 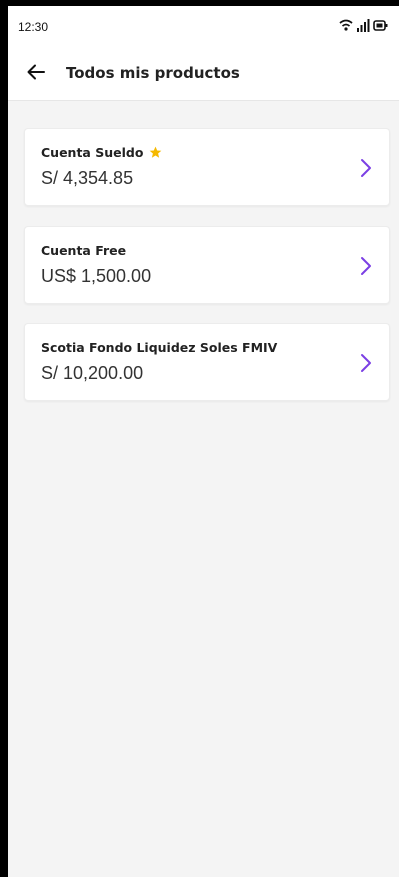 I want to click on page-title: Todos mis productos, so click(x=153, y=73).